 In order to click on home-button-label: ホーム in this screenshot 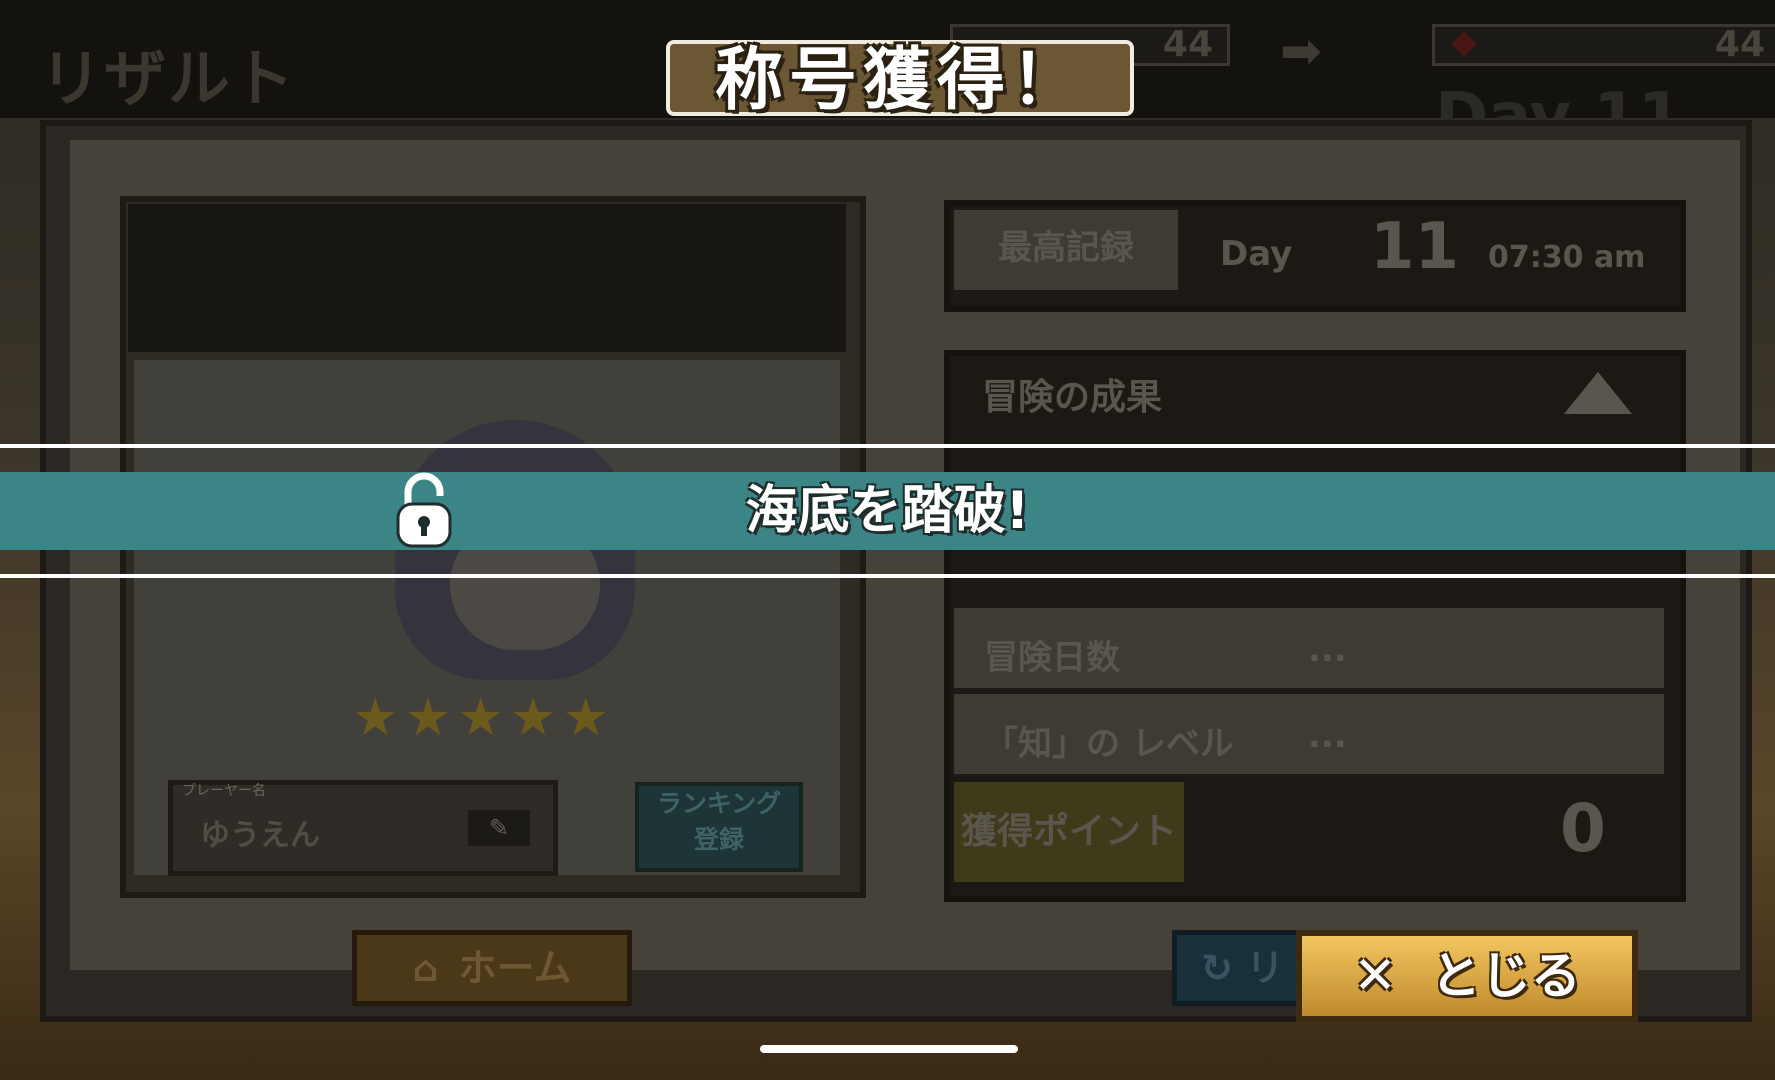, I will do `click(515, 968)`.